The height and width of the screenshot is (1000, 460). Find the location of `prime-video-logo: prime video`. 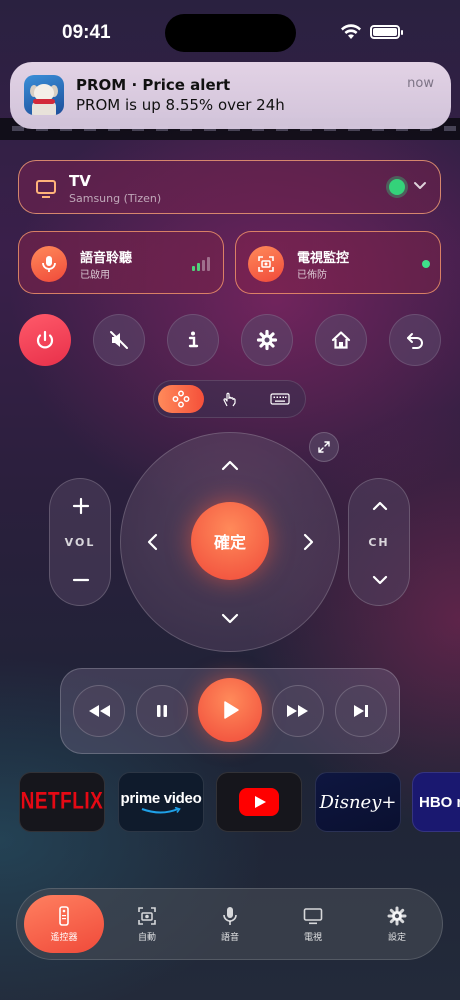

prime-video-logo: prime video is located at coordinates (161, 798).